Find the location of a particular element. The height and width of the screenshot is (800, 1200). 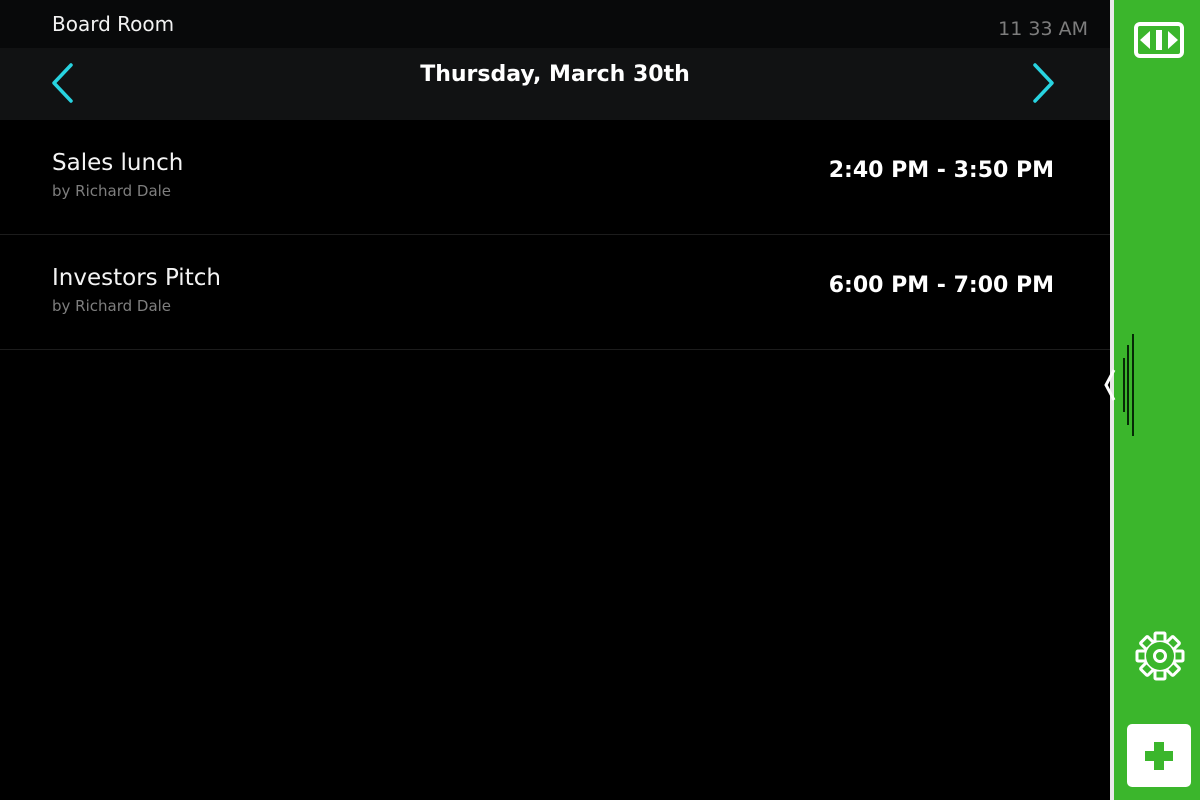

panel-collapse-handle-icon is located at coordinates (1127, 385).